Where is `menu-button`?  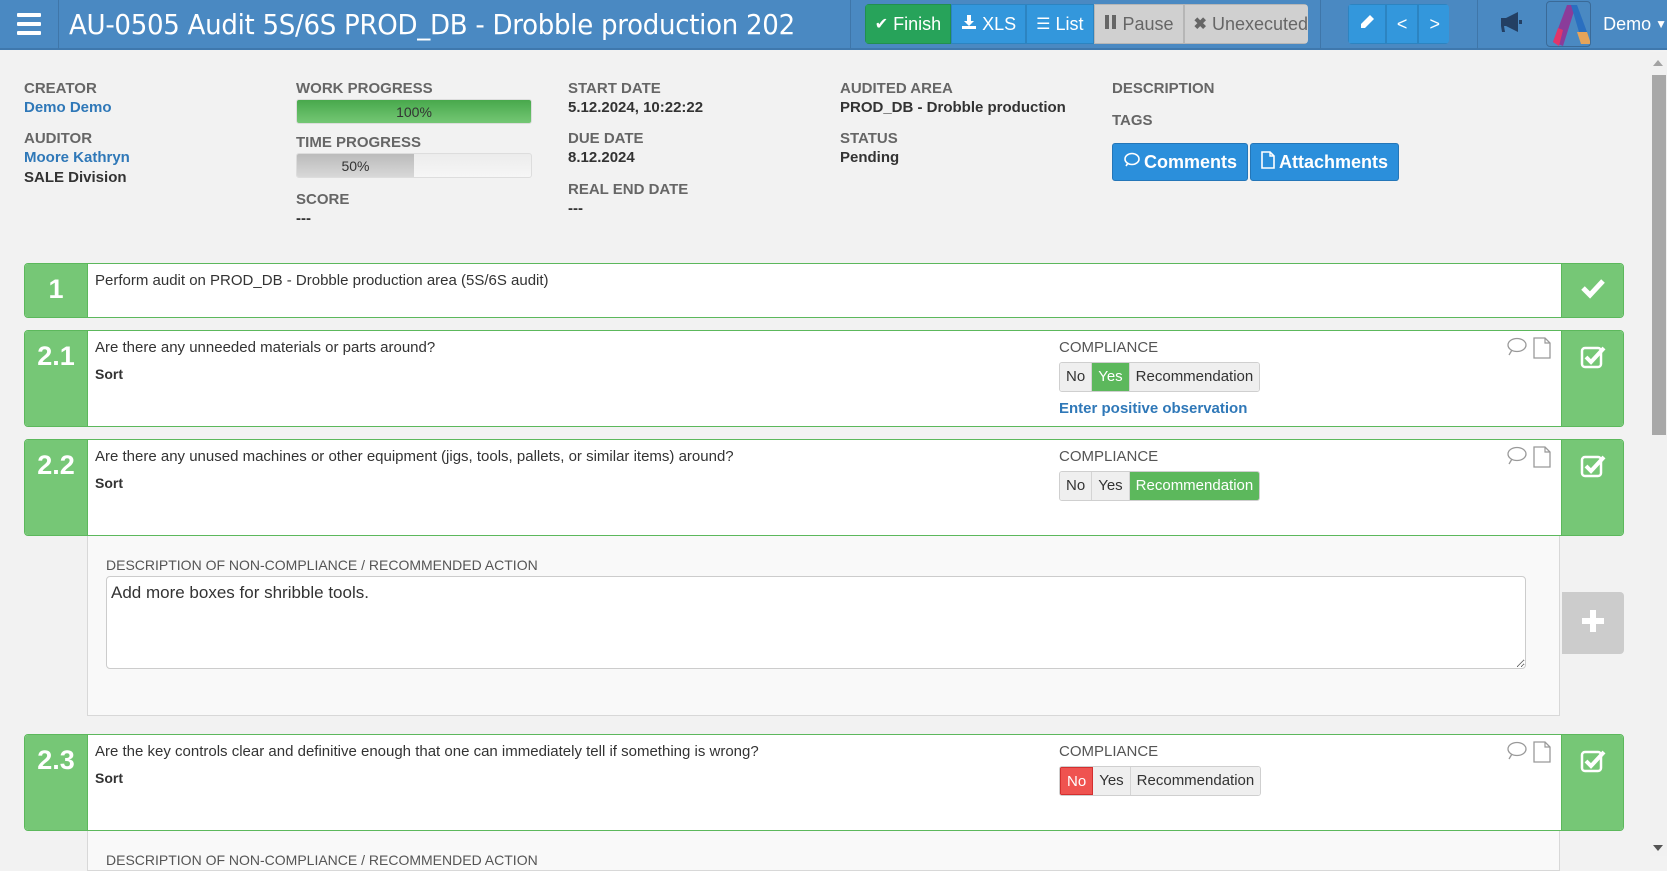
menu-button is located at coordinates (29, 24).